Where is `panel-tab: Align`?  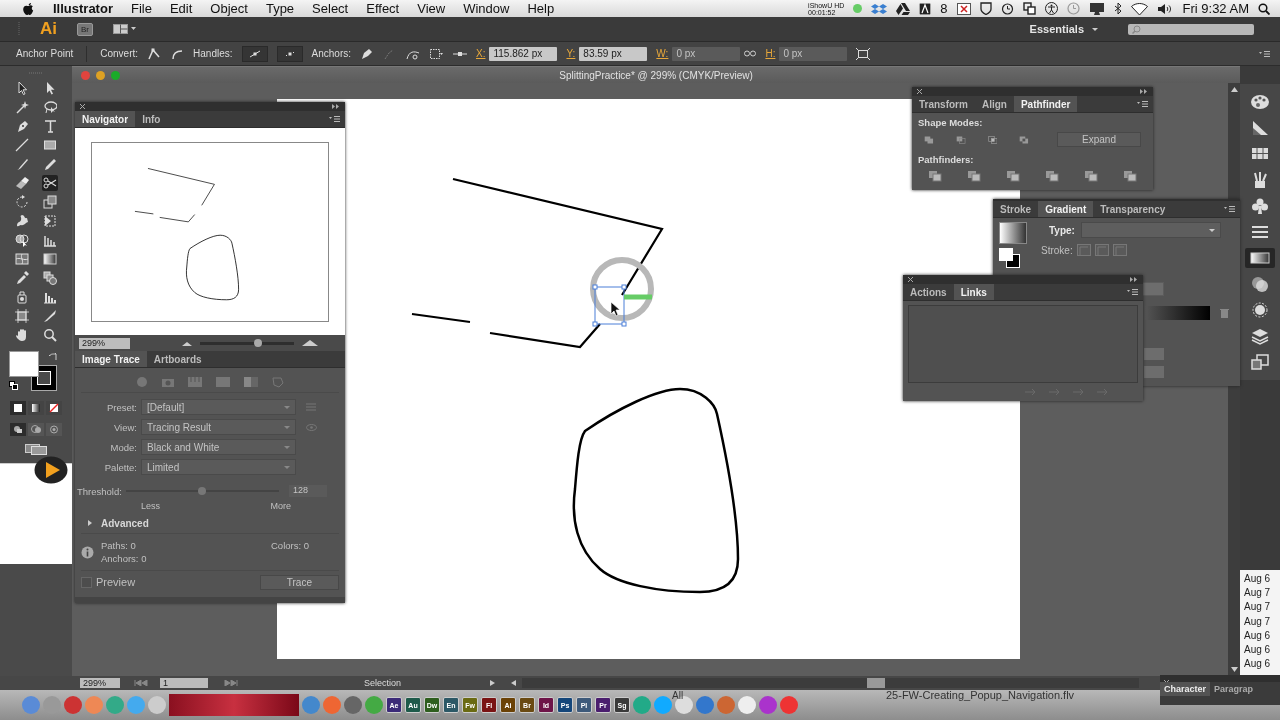
panel-tab: Align is located at coordinates (994, 104).